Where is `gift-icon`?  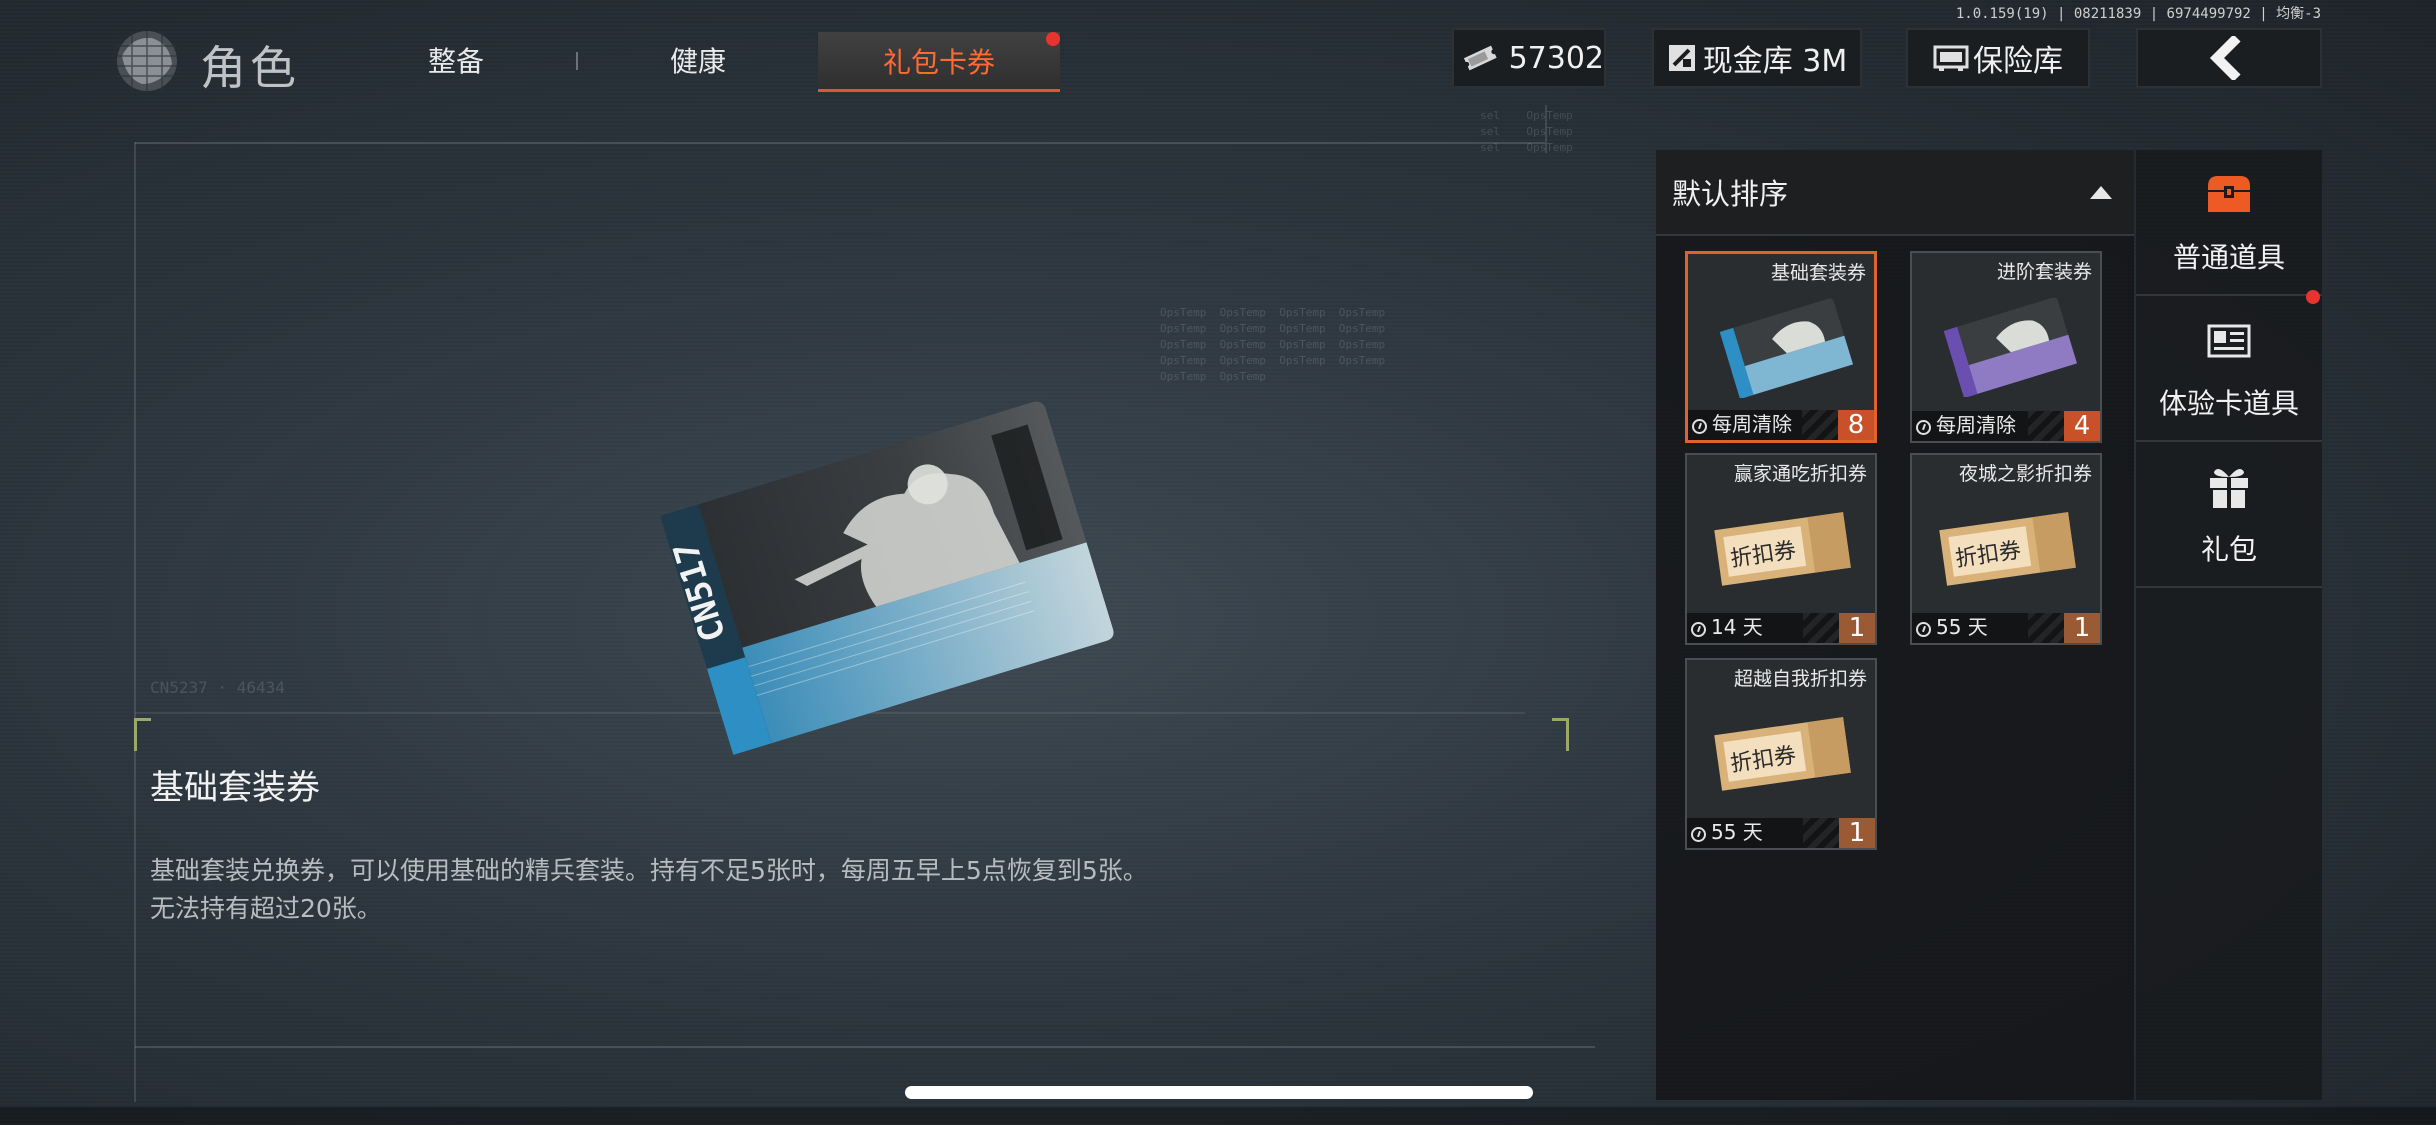
gift-icon is located at coordinates (2229, 488).